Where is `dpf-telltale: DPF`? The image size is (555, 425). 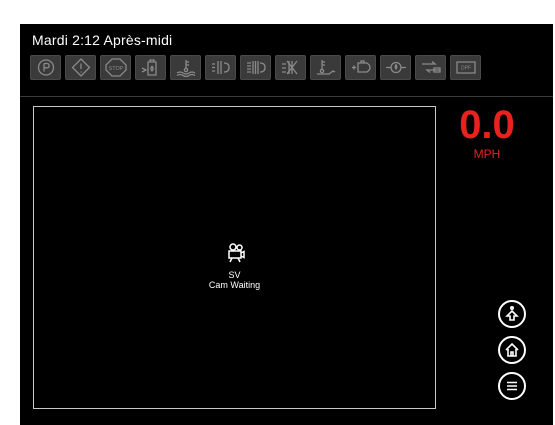 dpf-telltale: DPF is located at coordinates (465, 67).